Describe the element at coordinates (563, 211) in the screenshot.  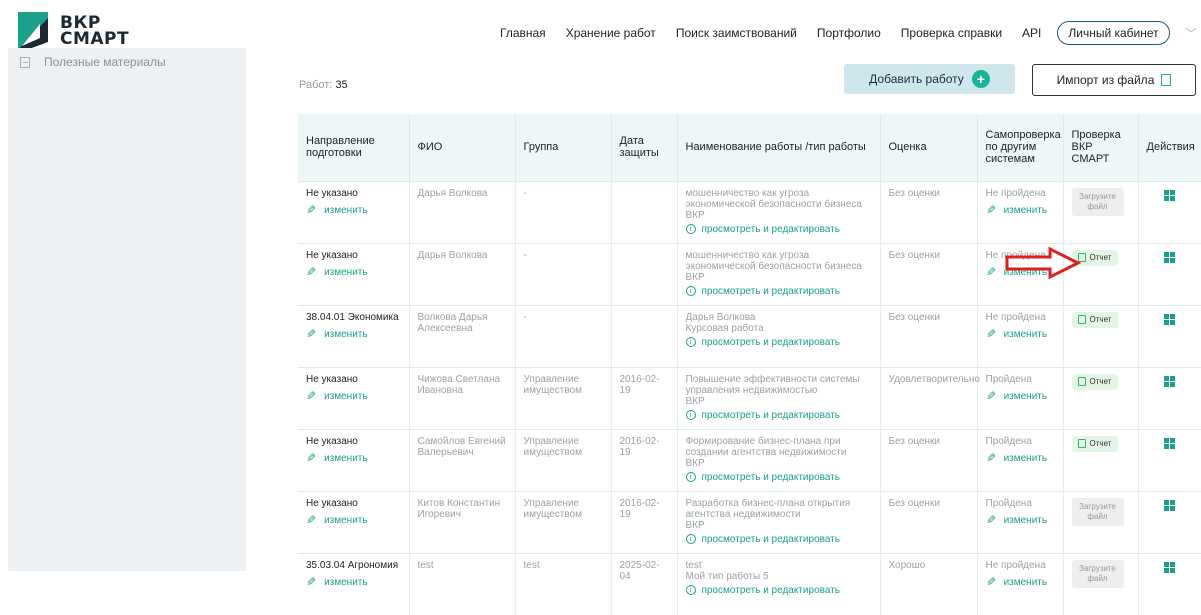
I see `cell-group: -` at that location.